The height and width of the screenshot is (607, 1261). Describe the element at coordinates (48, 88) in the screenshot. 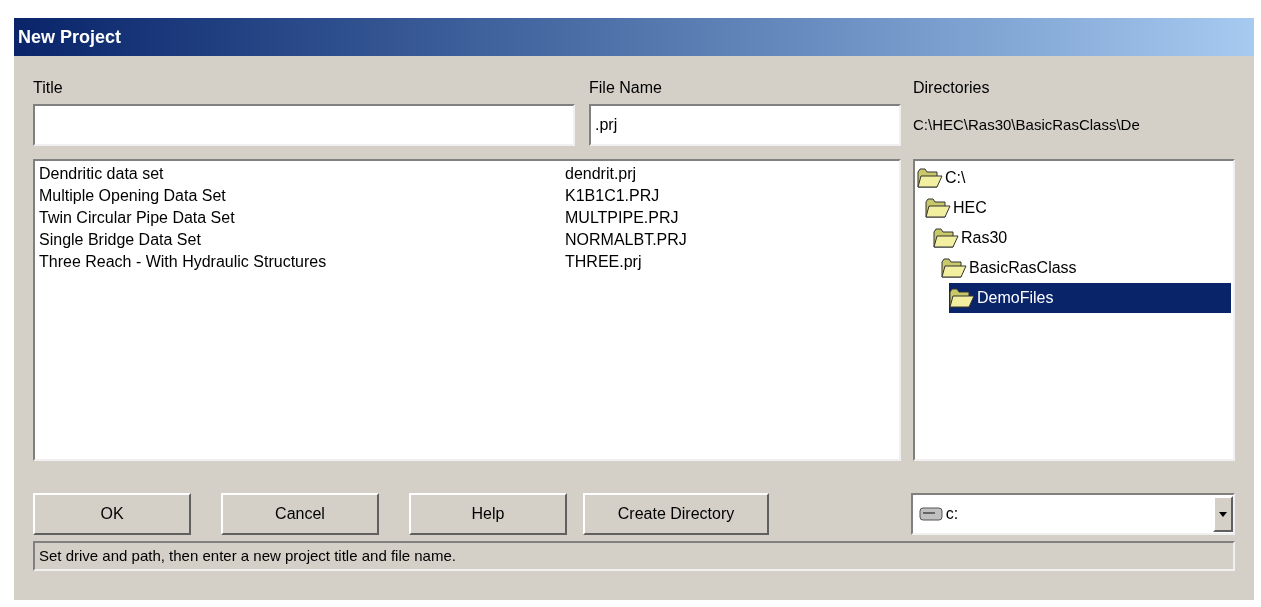

I see `title-label: Title` at that location.